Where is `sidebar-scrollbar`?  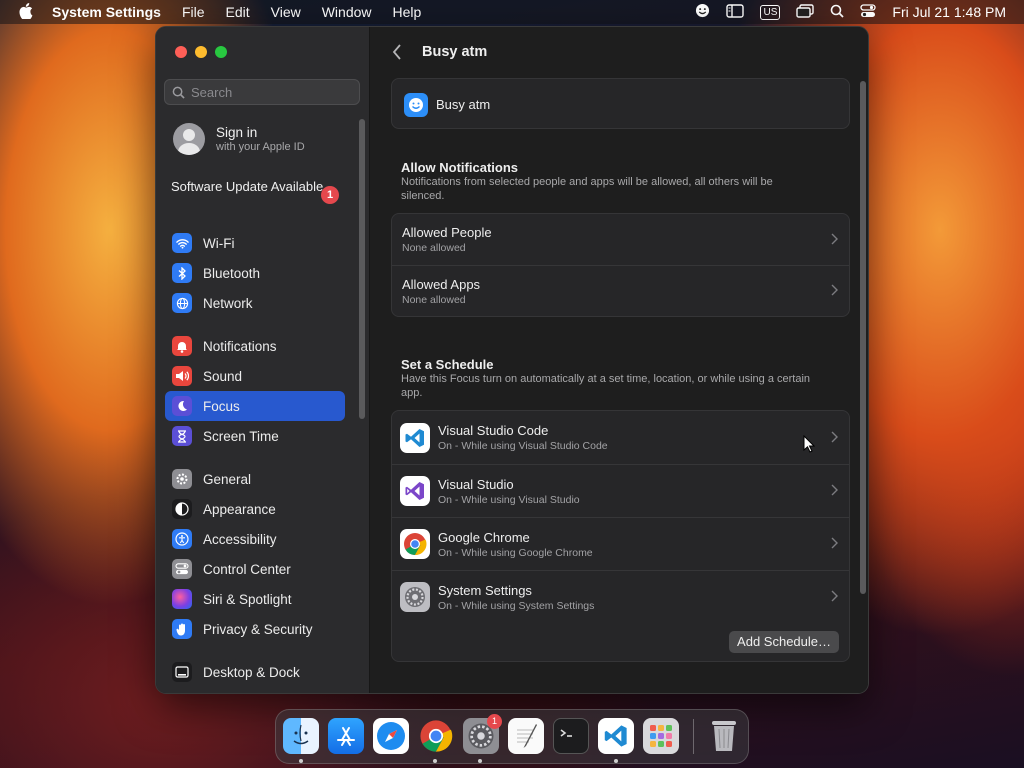 sidebar-scrollbar is located at coordinates (362, 269).